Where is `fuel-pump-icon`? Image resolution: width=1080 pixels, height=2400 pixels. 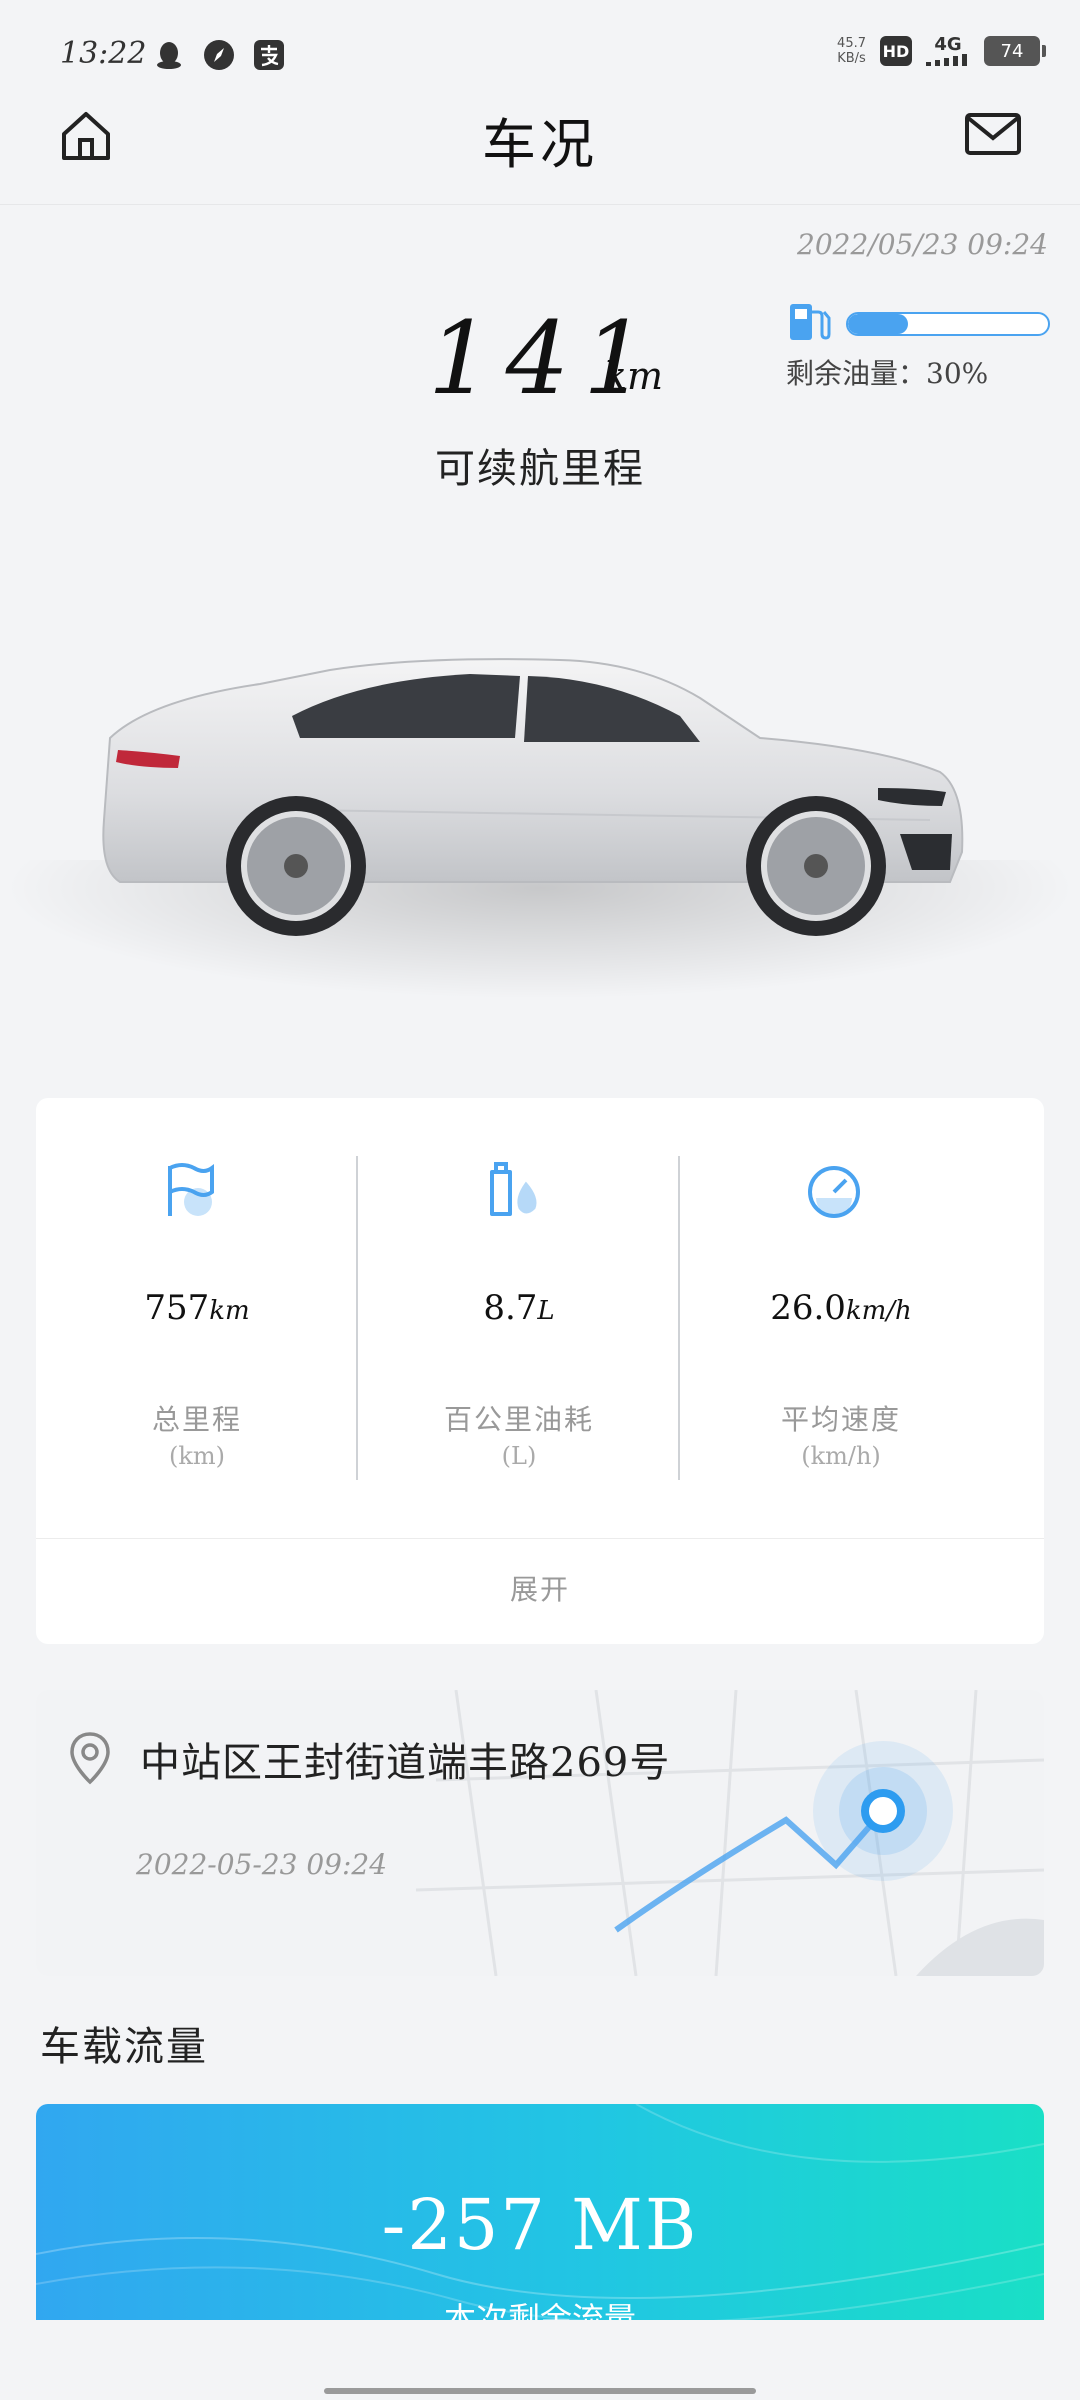 fuel-pump-icon is located at coordinates (810, 322).